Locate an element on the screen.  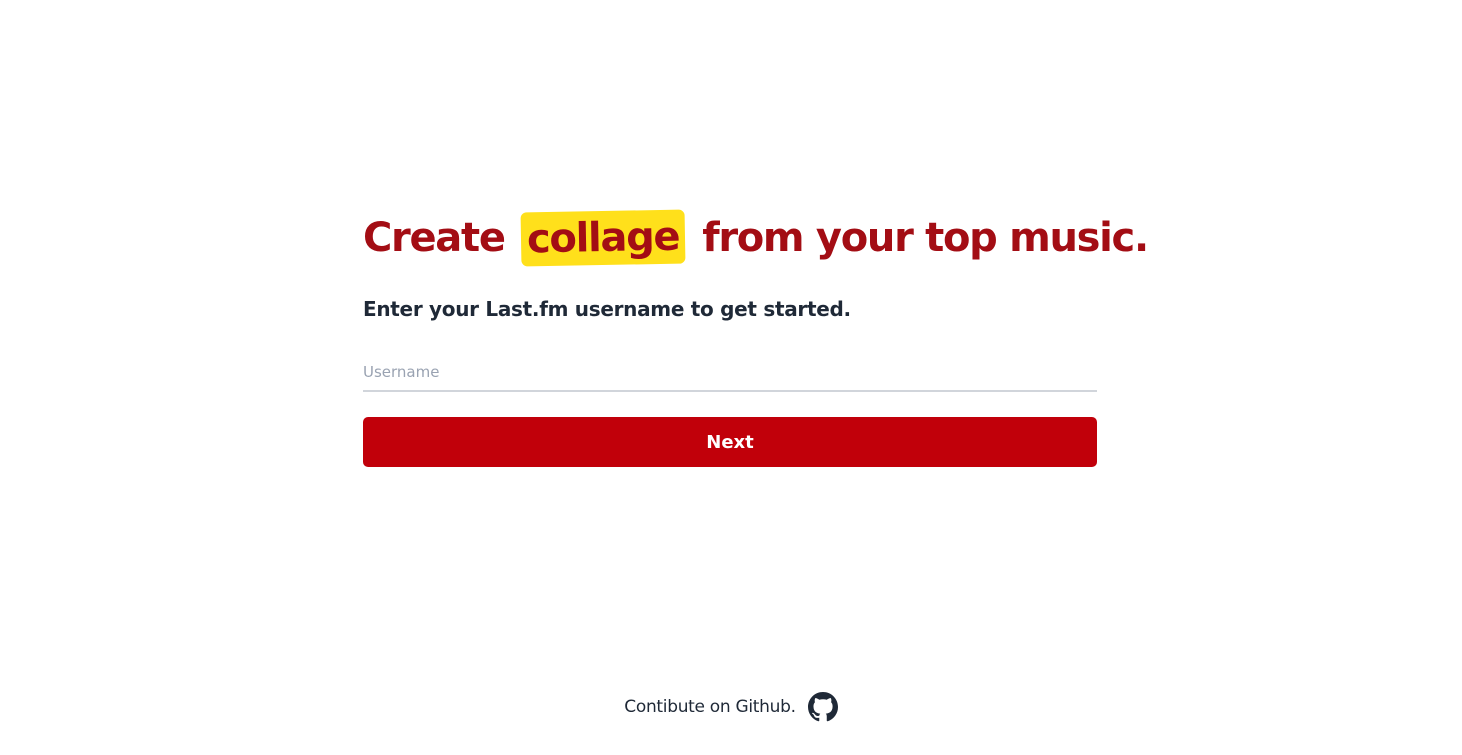
username-field is located at coordinates (730, 374).